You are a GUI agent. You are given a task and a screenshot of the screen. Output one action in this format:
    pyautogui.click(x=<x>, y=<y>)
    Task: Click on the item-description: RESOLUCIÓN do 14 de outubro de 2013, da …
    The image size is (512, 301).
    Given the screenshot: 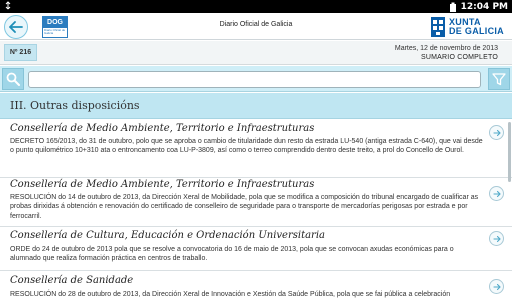 What is the action you would take?
    pyautogui.click(x=244, y=207)
    